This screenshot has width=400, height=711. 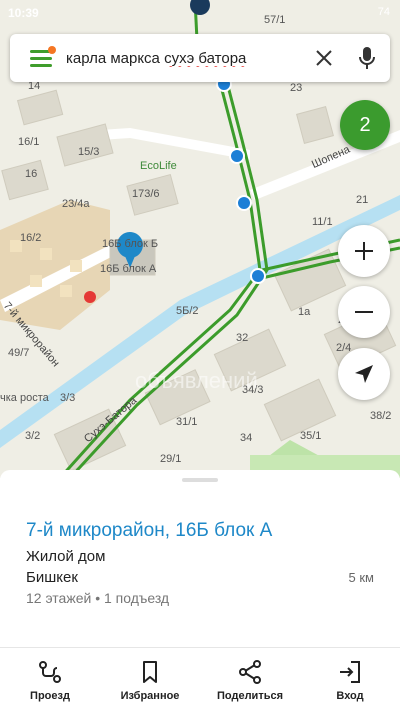 What do you see at coordinates (362, 200) in the screenshot?
I see `building-label: 21` at bounding box center [362, 200].